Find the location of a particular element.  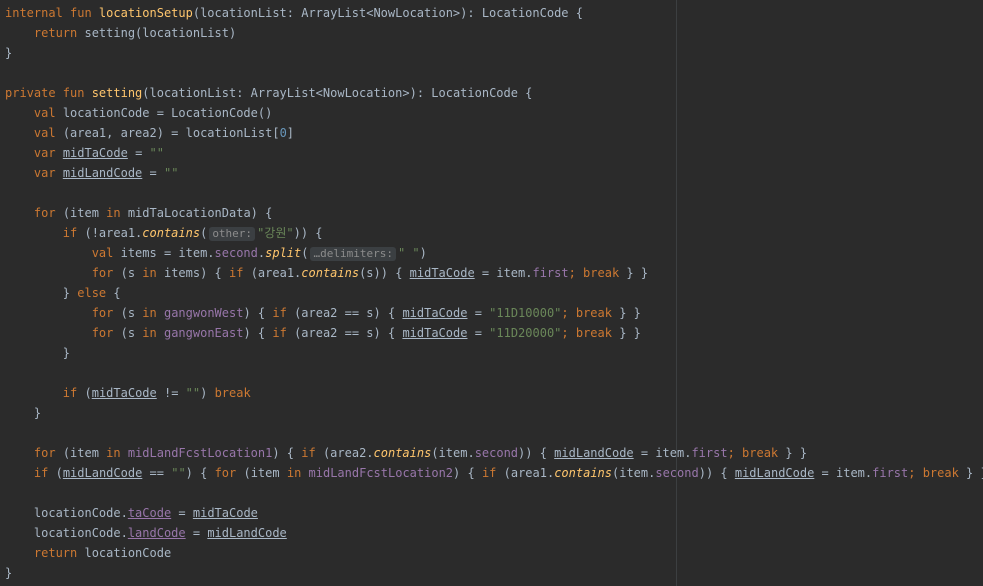

code-line: locationCode.landCode = midLandCode is located at coordinates (146, 533).